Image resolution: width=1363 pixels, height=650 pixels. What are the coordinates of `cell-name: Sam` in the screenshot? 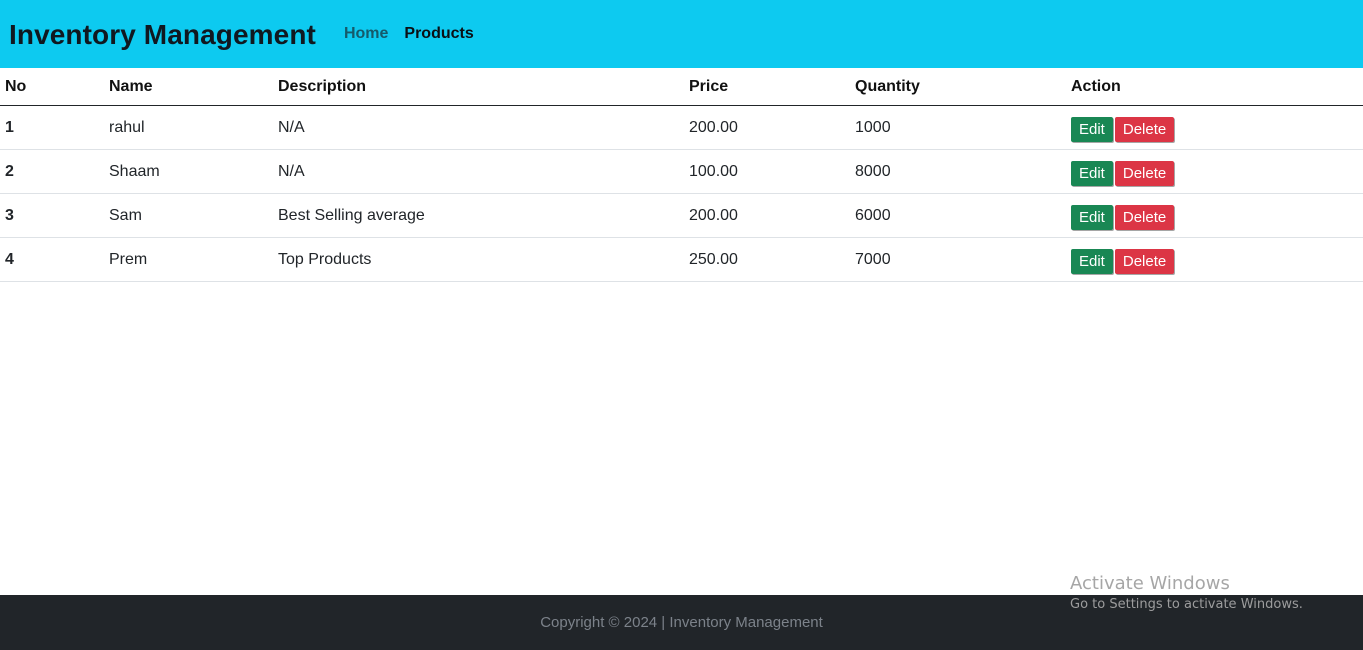 It's located at (188, 215).